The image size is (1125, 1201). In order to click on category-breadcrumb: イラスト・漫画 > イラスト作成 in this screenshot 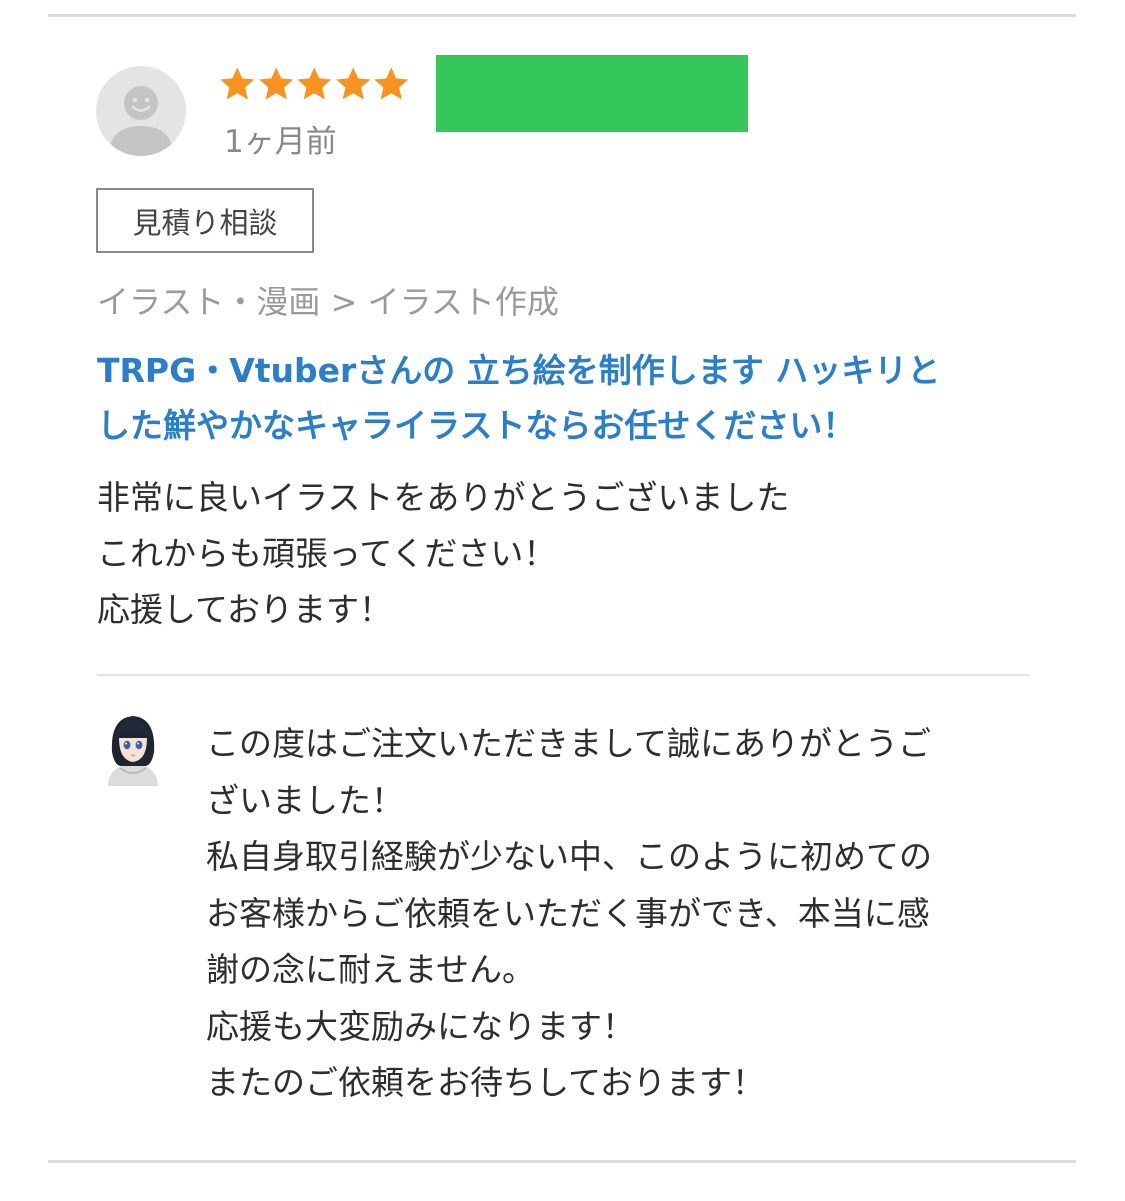, I will do `click(328, 302)`.